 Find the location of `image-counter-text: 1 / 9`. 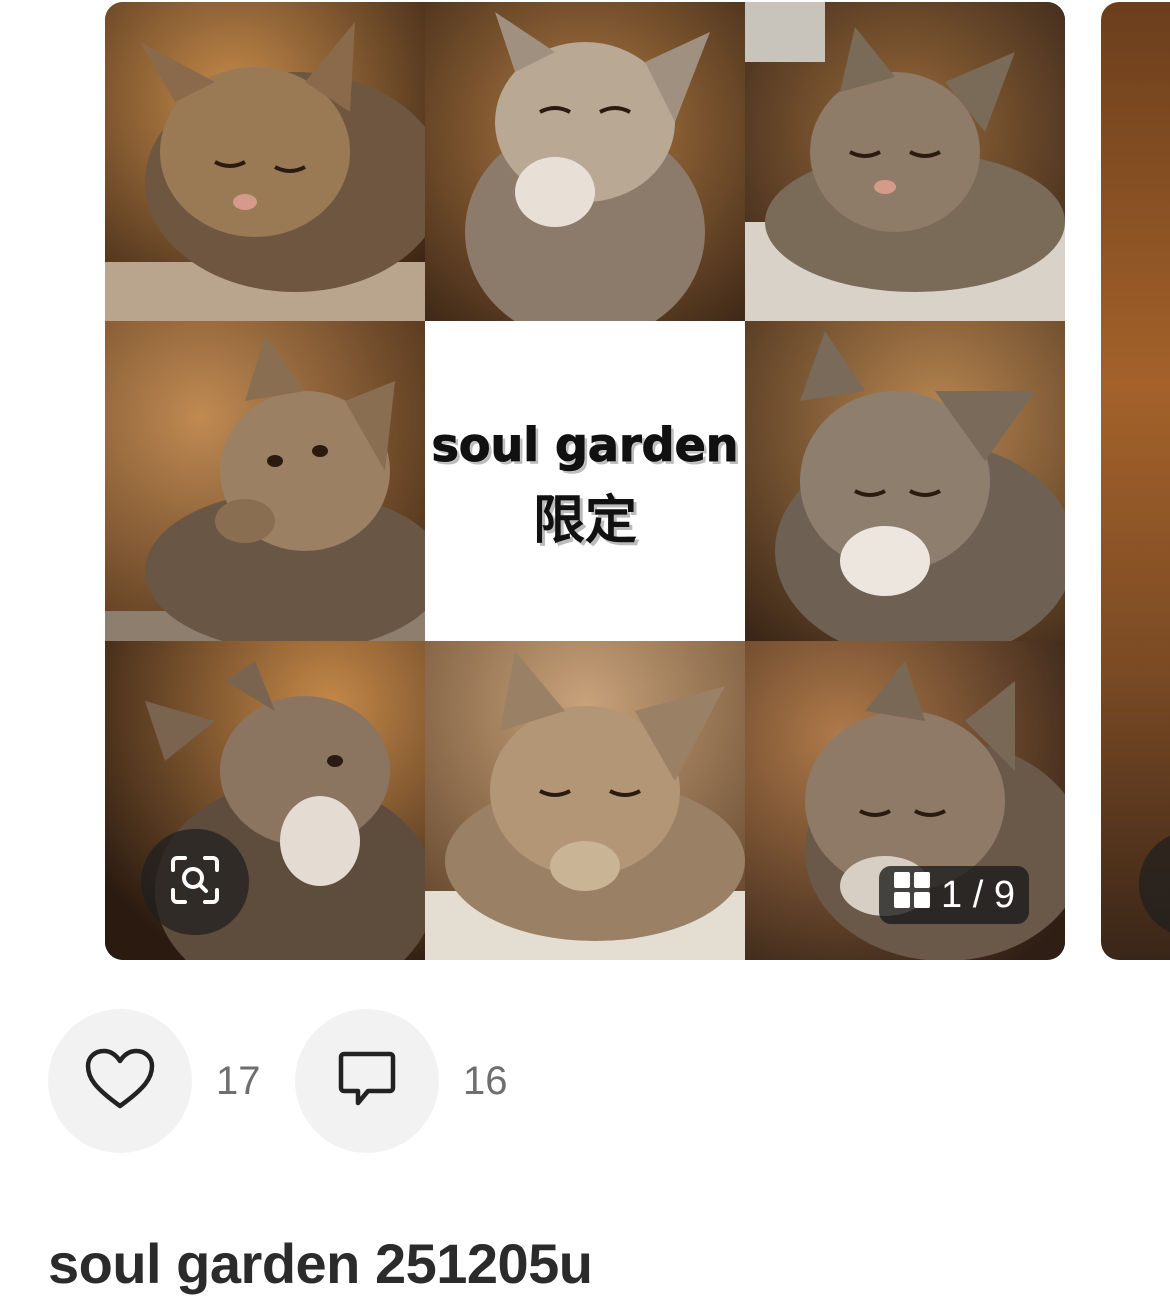

image-counter-text: 1 / 9 is located at coordinates (978, 894).